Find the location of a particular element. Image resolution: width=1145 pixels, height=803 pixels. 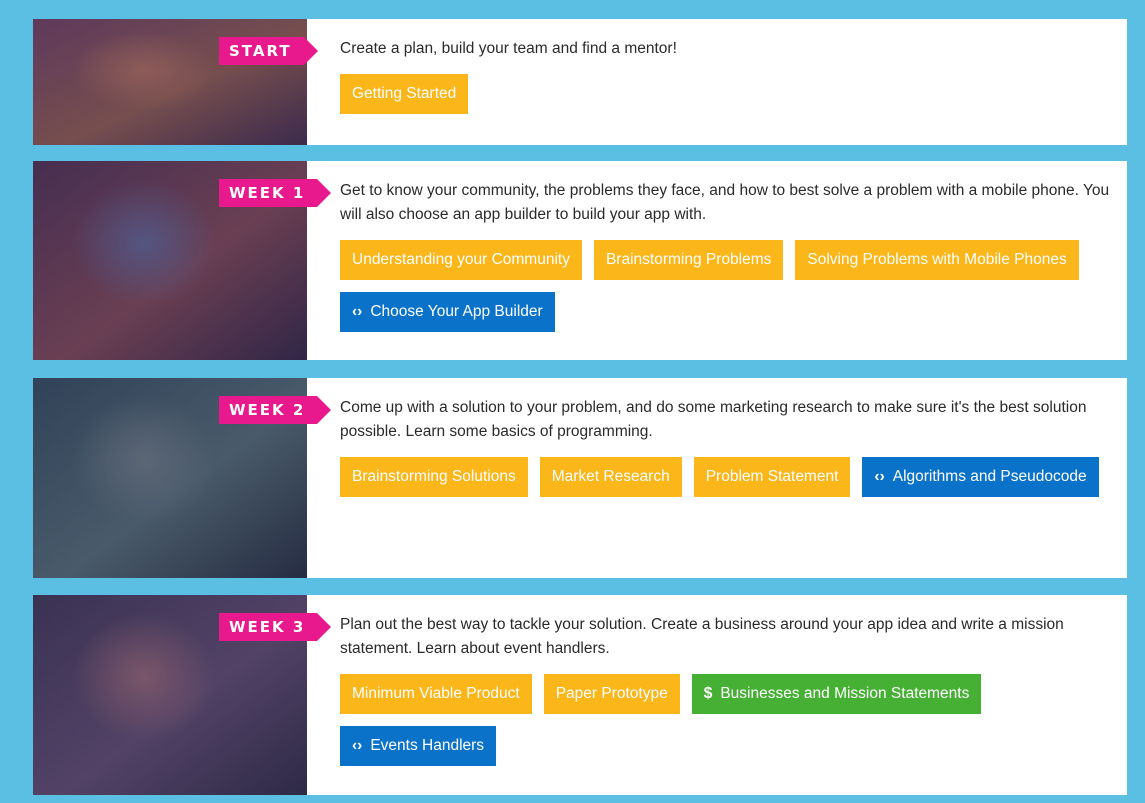

minimum-viable-product-button: Minimum Viable Product is located at coordinates (436, 694).